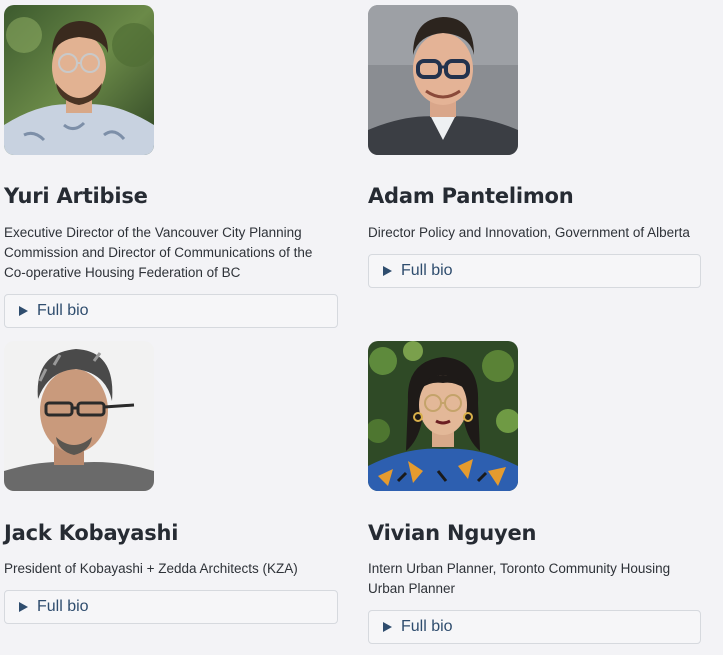 The image size is (723, 655). Describe the element at coordinates (91, 533) in the screenshot. I see `speaker-name: Jack Kobayashi` at that location.